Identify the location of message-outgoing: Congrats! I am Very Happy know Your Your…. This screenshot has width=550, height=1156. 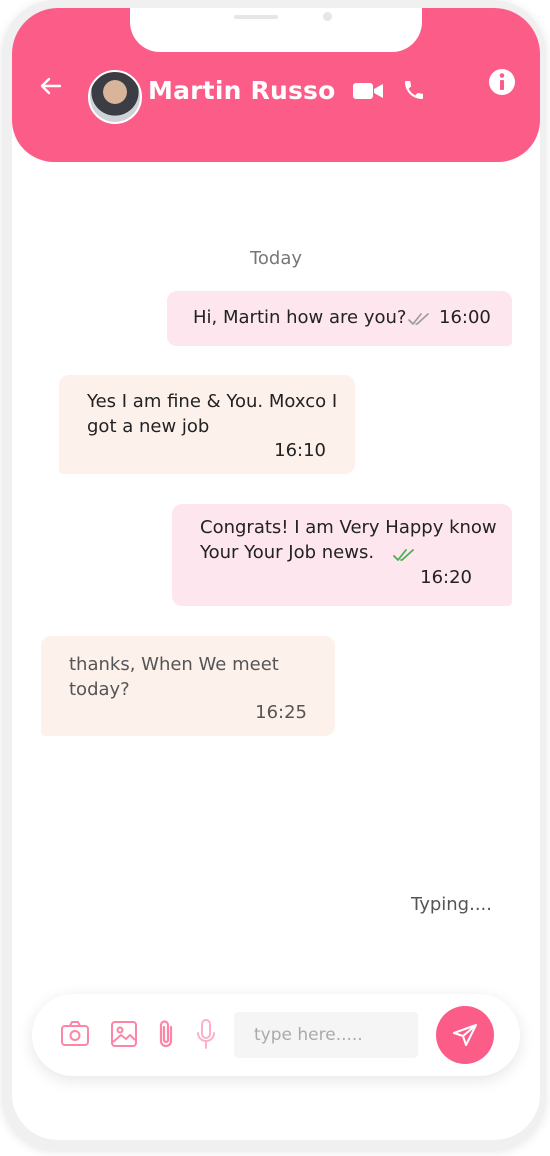
(342, 555).